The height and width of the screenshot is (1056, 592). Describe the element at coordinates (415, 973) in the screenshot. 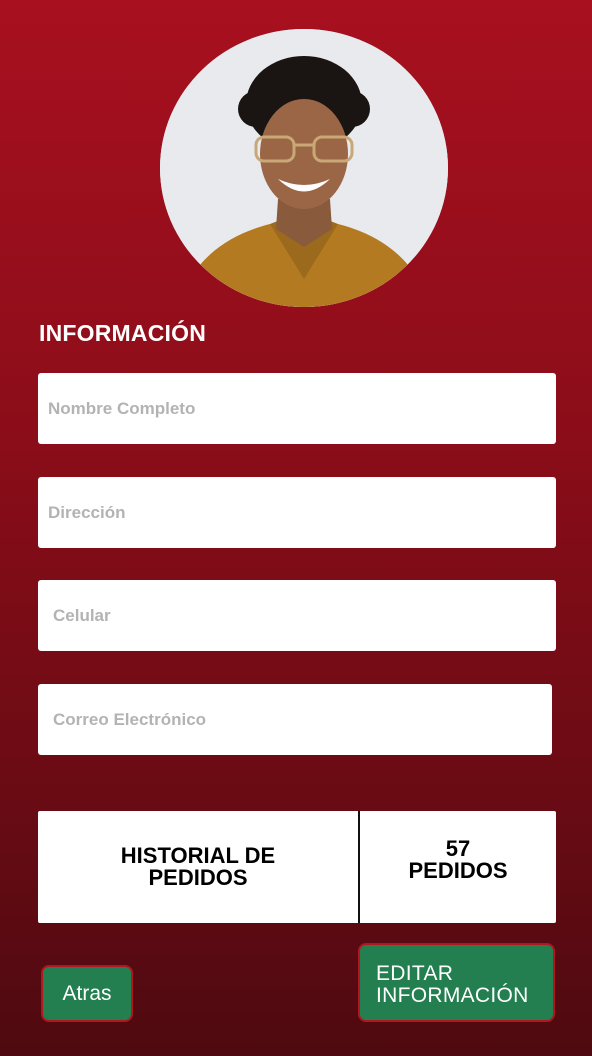

I see `edit-button-label-line1: EDITAR` at that location.